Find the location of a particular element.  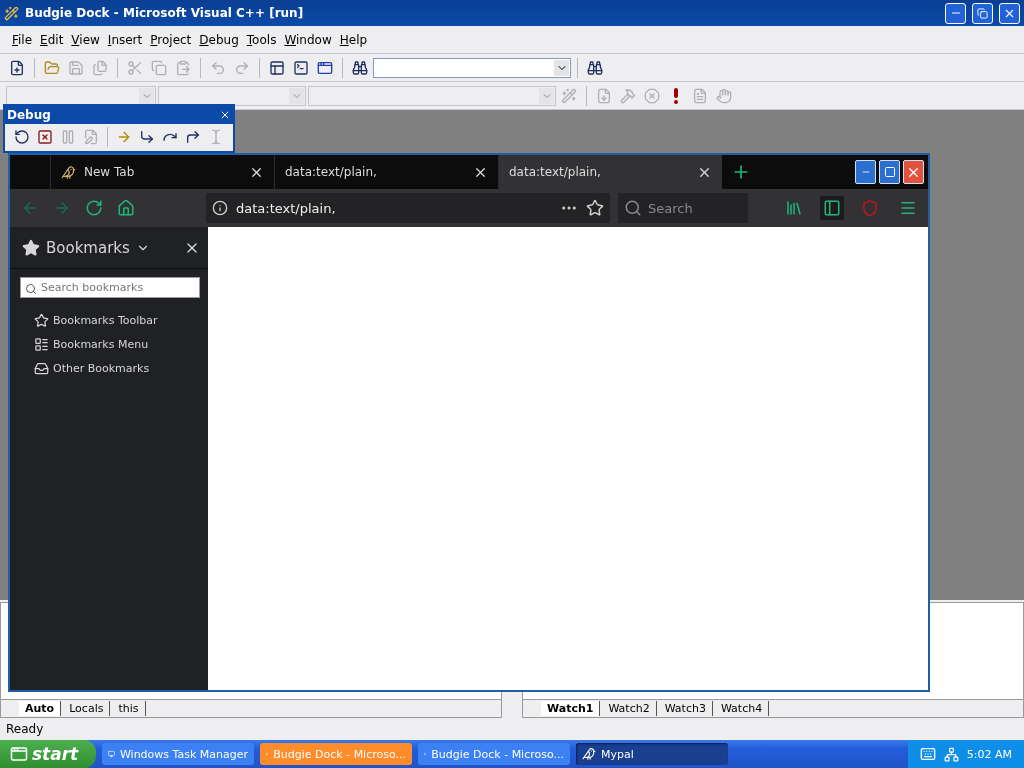

new-file-icon is located at coordinates (17, 67).